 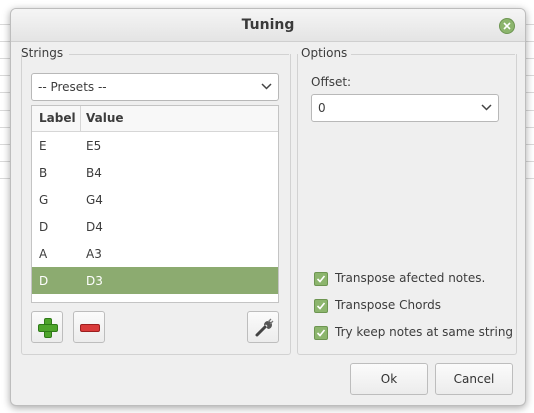 I want to click on ok-button: Ok, so click(x=389, y=379).